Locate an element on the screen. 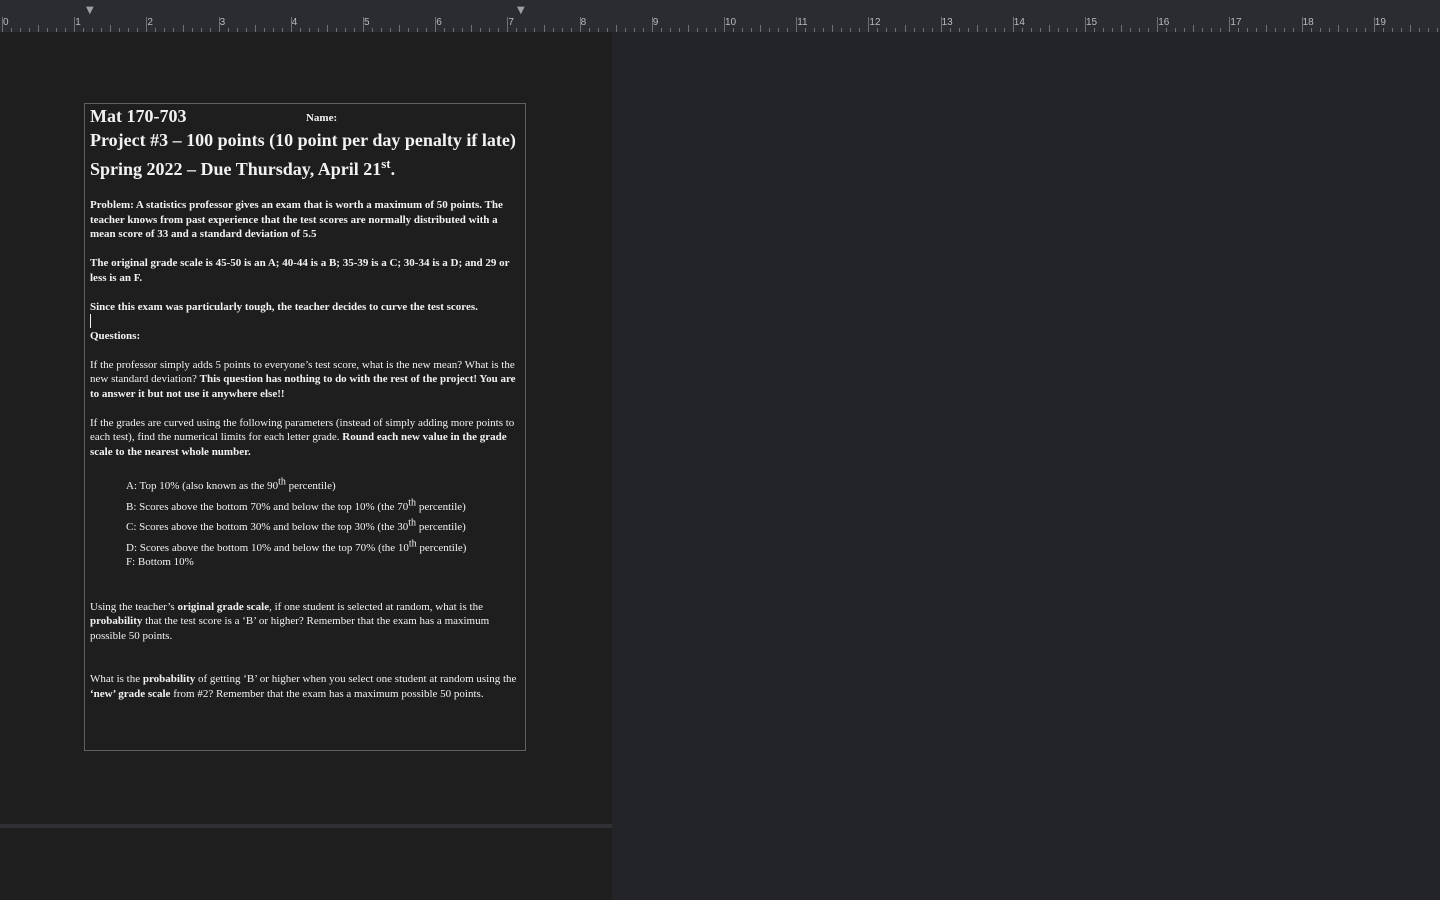 The height and width of the screenshot is (900, 1440). ruler-number: 2 is located at coordinates (150, 22).